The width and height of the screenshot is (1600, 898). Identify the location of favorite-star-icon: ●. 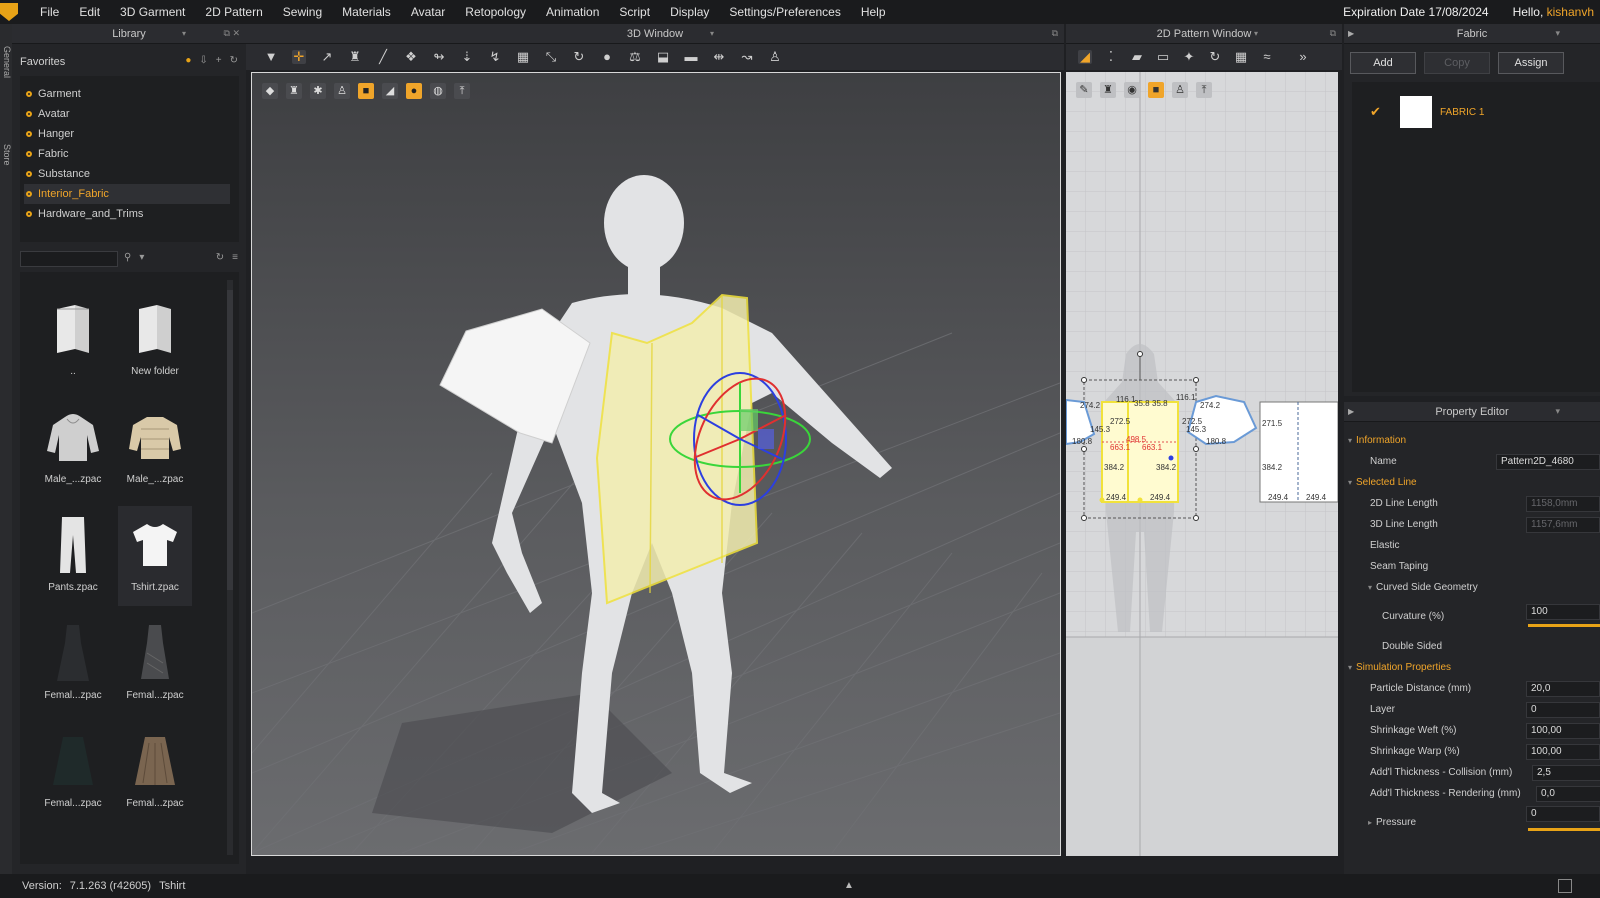
(188, 60).